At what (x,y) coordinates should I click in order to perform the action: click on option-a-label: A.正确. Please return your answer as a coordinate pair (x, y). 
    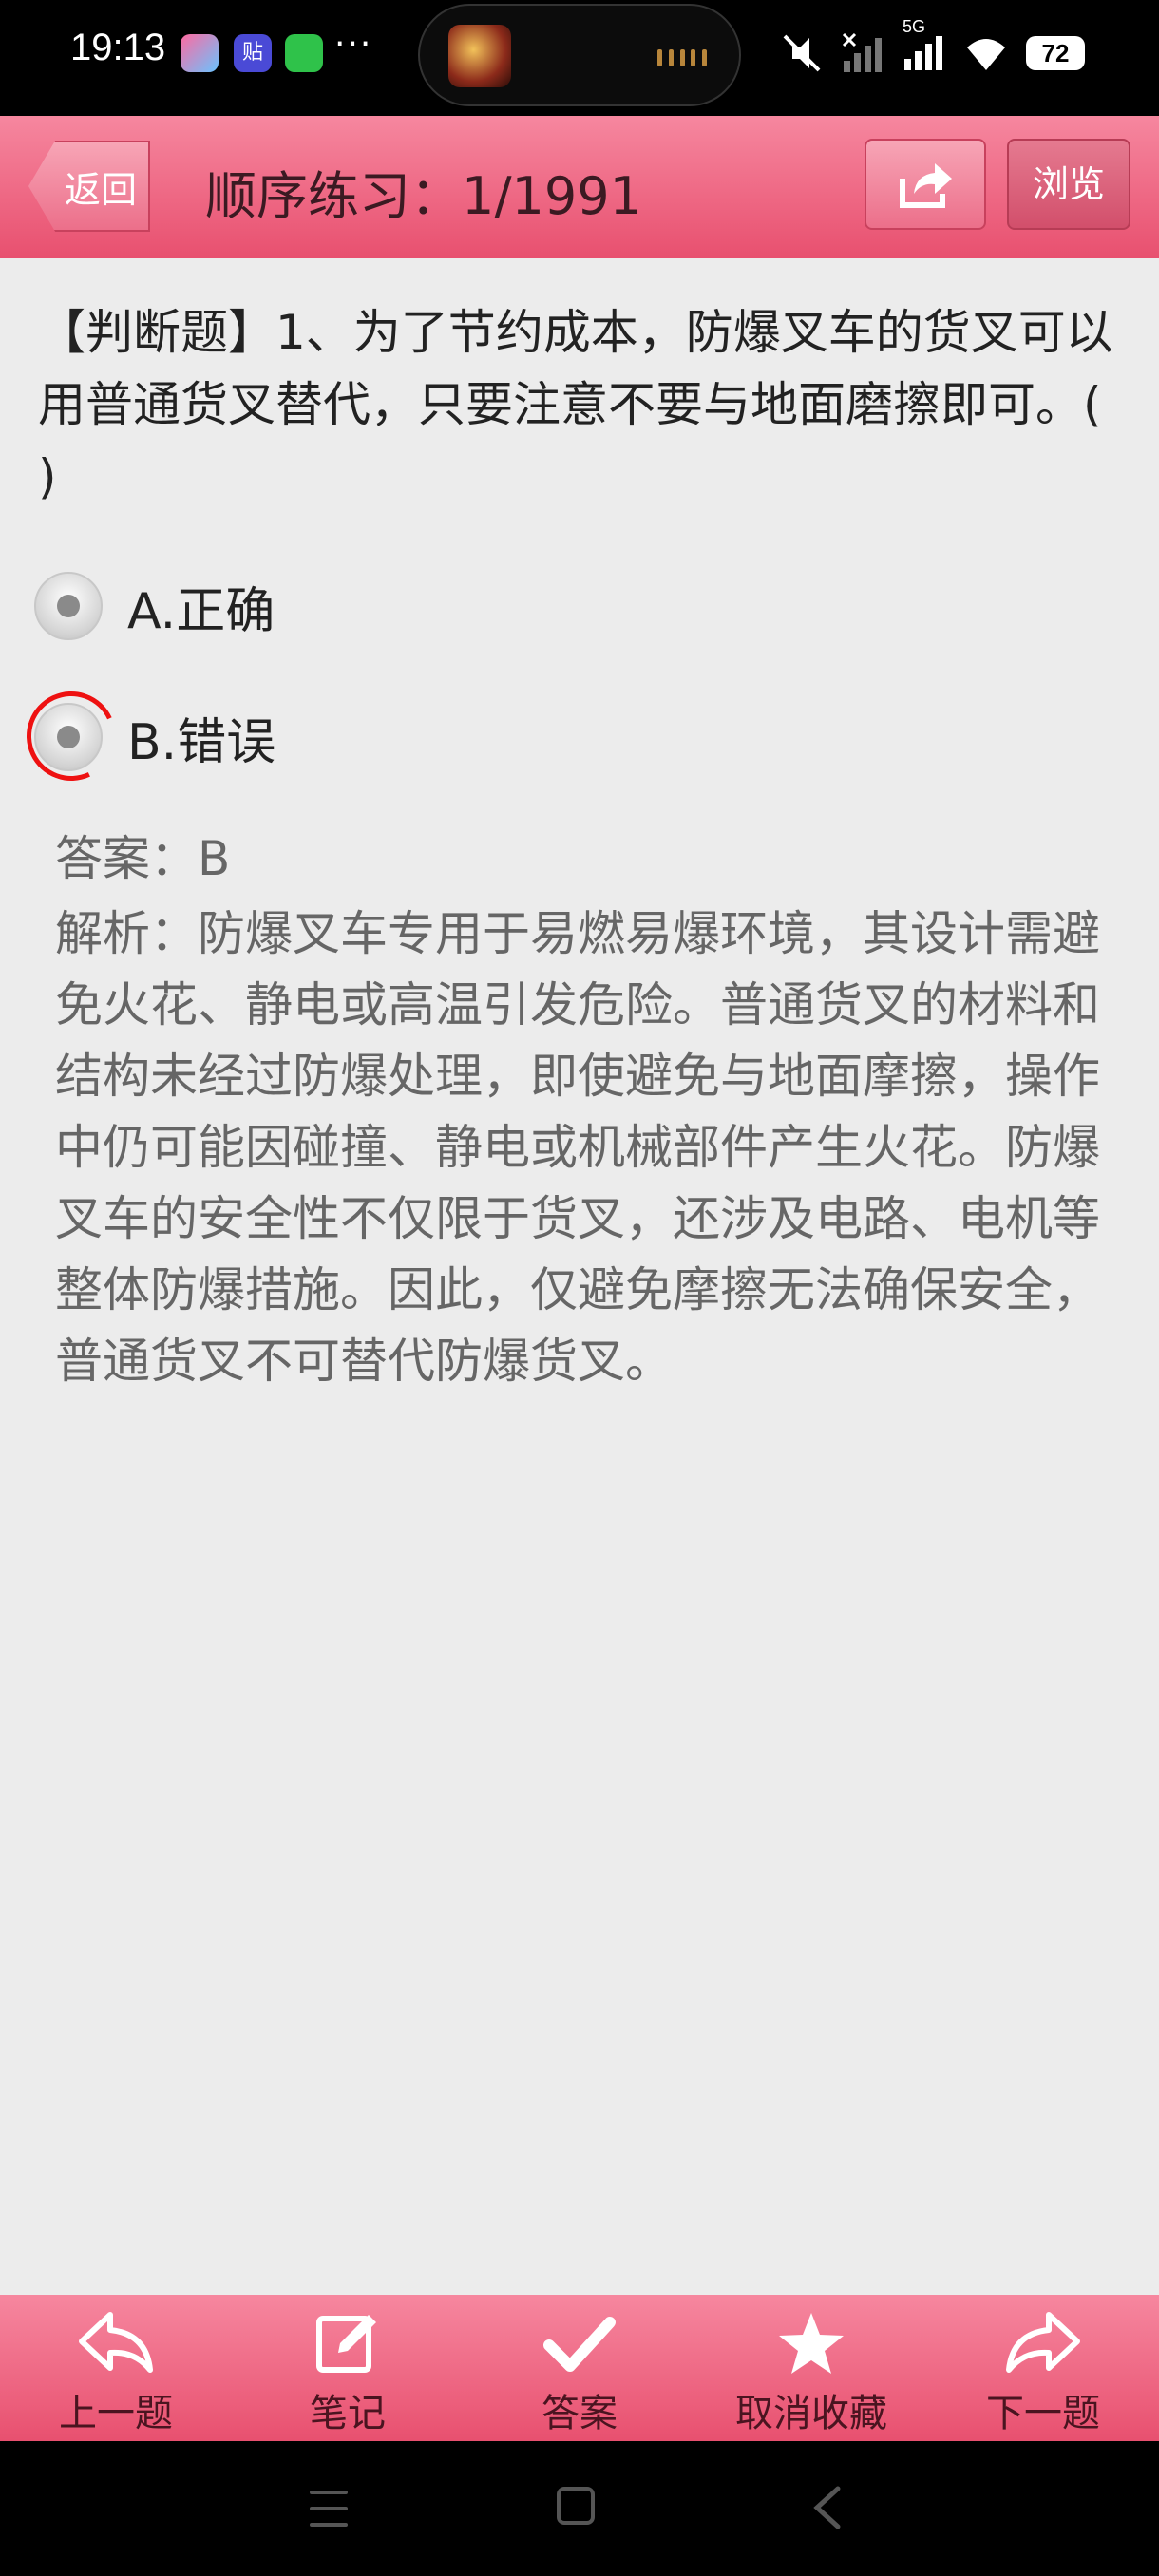
    Looking at the image, I should click on (201, 611).